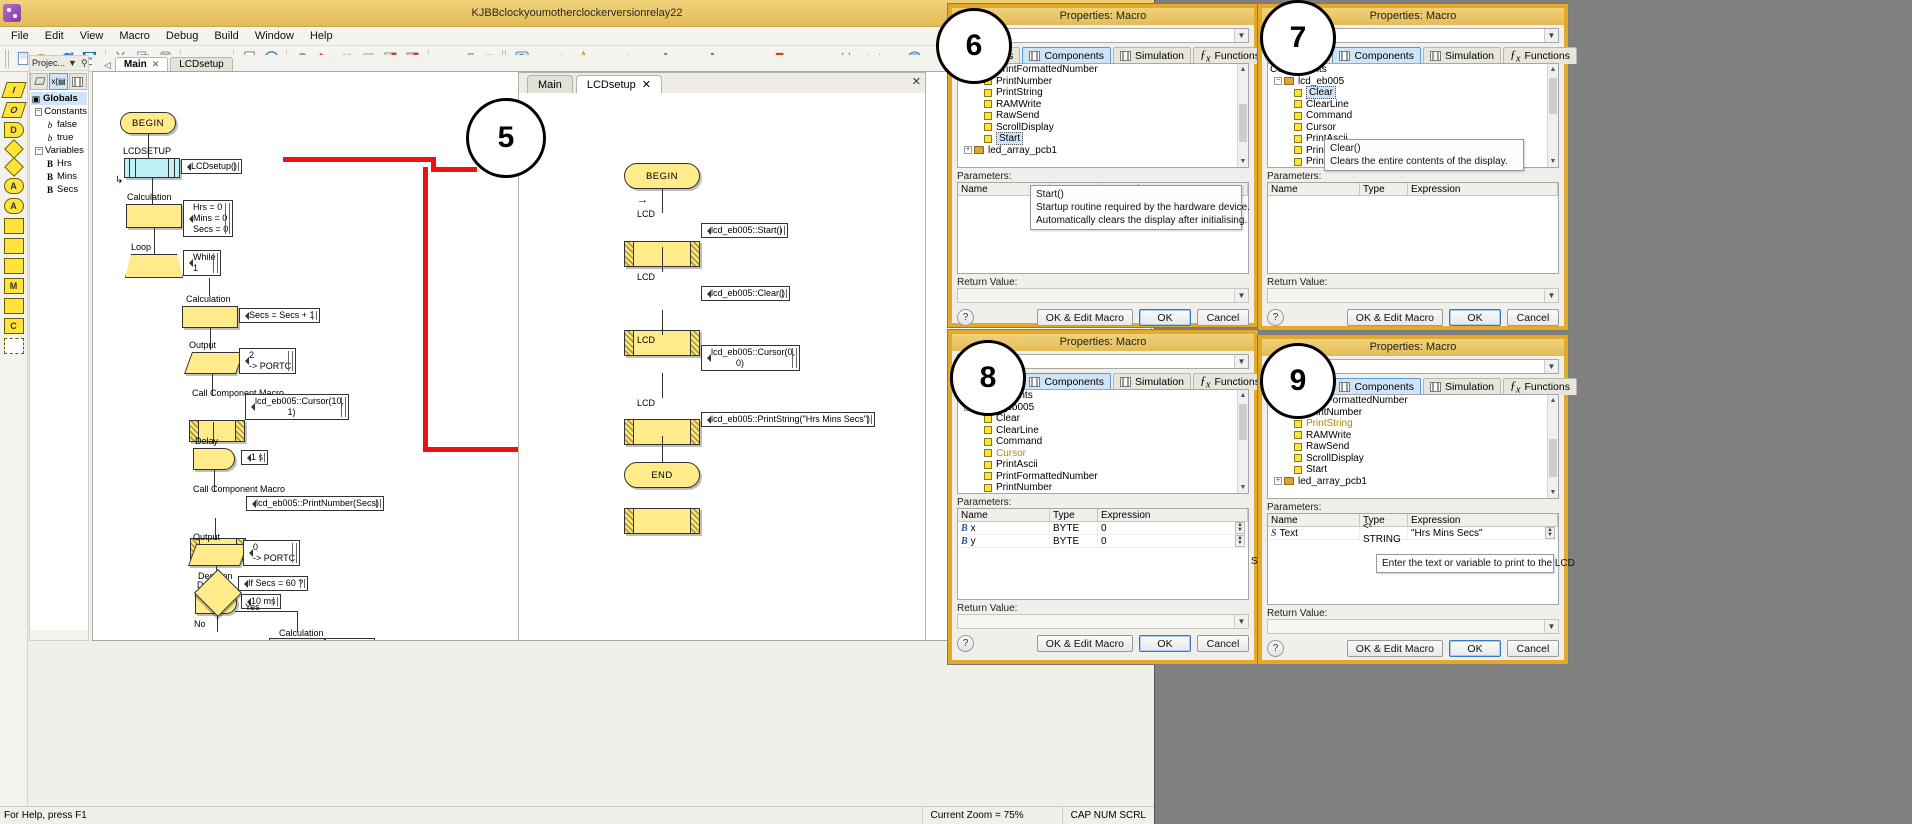  I want to click on ok-button: OK, so click(1165, 643).